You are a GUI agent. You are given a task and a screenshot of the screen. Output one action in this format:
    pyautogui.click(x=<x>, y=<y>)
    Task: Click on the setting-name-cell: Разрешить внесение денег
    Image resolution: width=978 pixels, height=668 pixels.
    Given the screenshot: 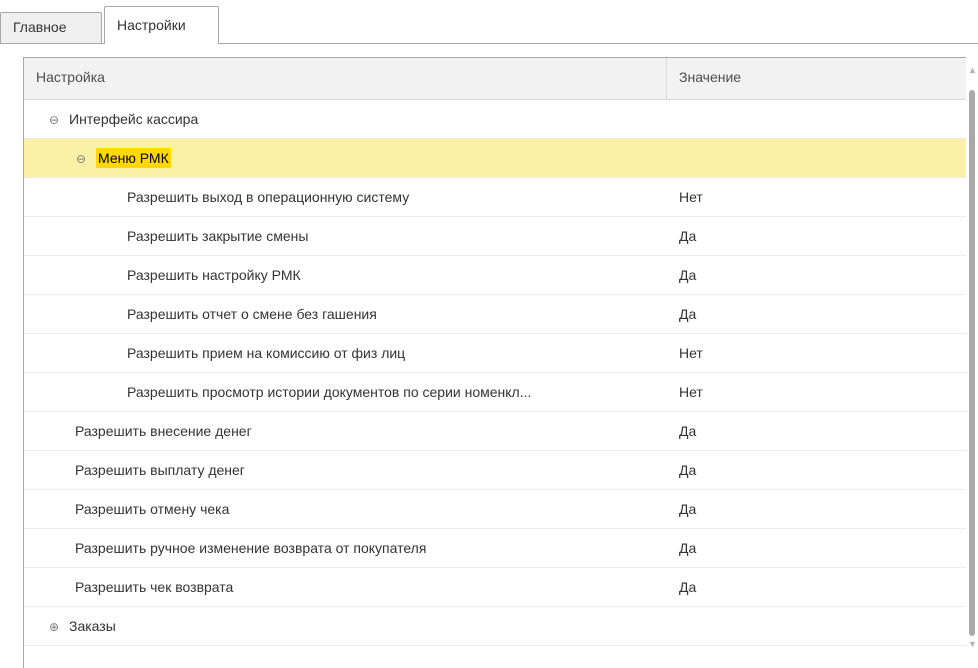 What is the action you would take?
    pyautogui.click(x=345, y=431)
    